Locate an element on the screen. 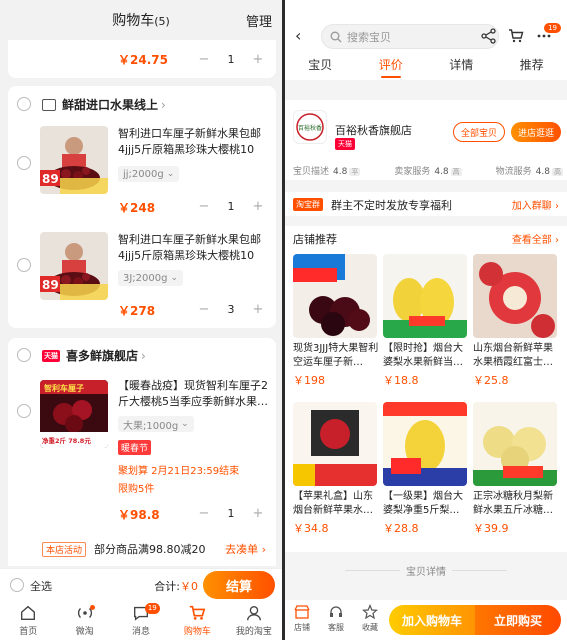  select-all-radio is located at coordinates (17, 585).